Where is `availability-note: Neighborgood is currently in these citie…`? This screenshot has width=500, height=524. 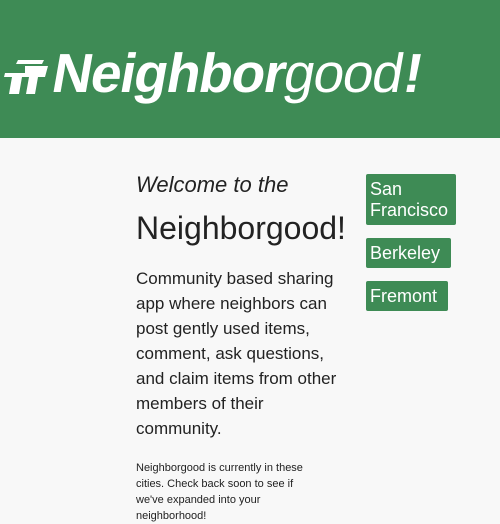
availability-note: Neighborgood is currently in these citie… is located at coordinates (219, 492).